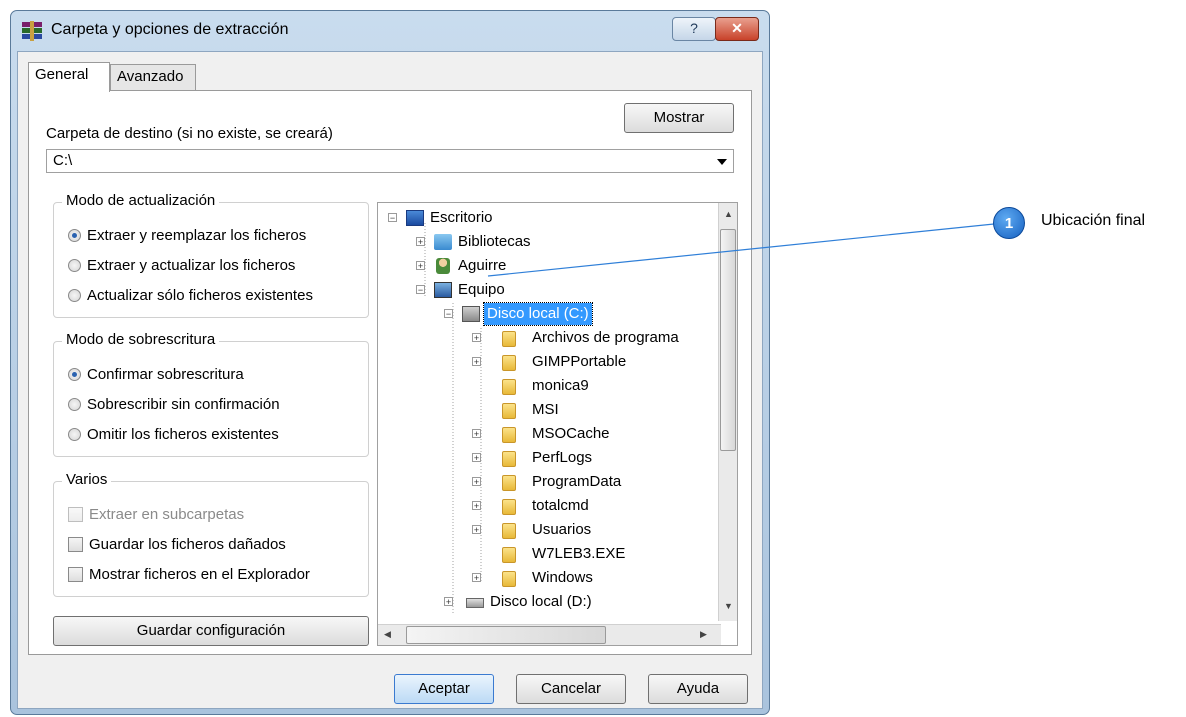  I want to click on option-label: Extraer y actualizar los ficheros, so click(191, 265).